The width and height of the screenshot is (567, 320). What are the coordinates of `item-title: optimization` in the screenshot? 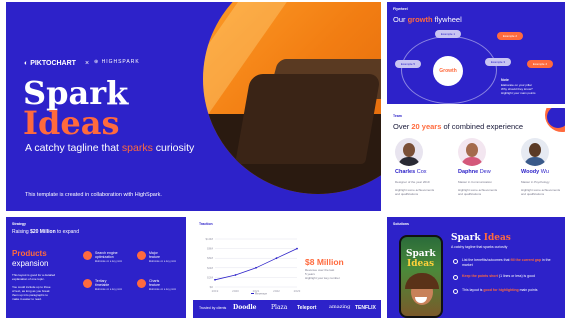 It's located at (104, 257).